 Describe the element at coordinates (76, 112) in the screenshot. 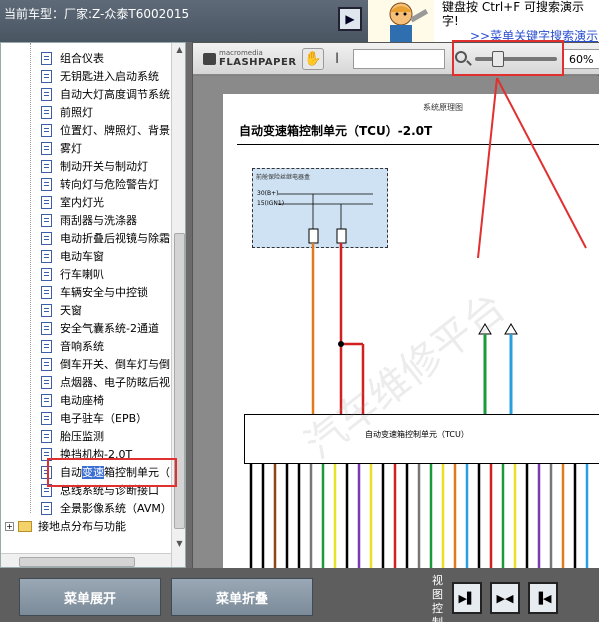

I see `tree-item-label: 前照灯` at that location.